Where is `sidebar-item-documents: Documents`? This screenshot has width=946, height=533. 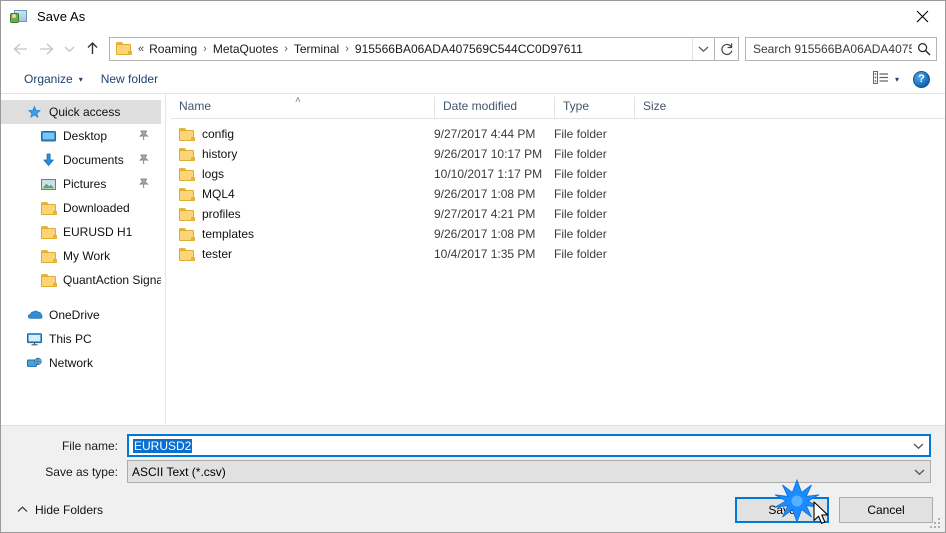
sidebar-item-documents: Documents is located at coordinates (81, 160).